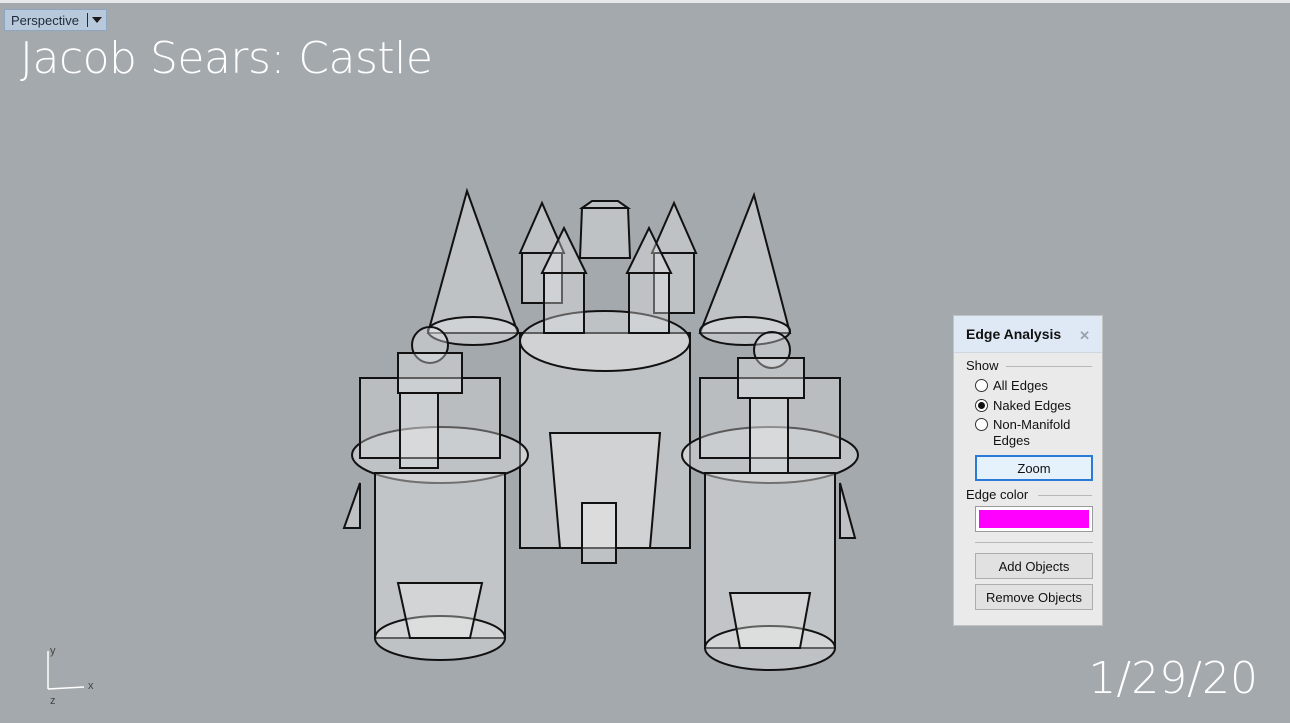 The image size is (1290, 723). I want to click on radio-selected-icon, so click(981, 405).